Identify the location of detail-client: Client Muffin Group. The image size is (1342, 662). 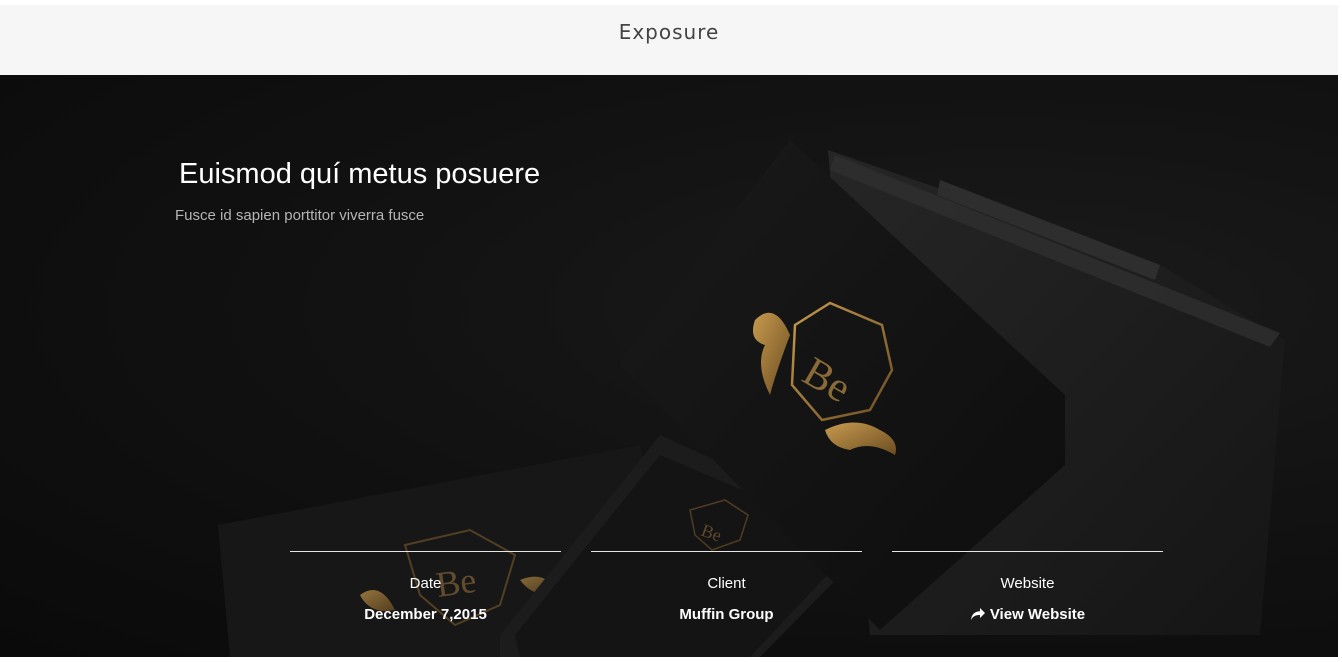
(726, 587).